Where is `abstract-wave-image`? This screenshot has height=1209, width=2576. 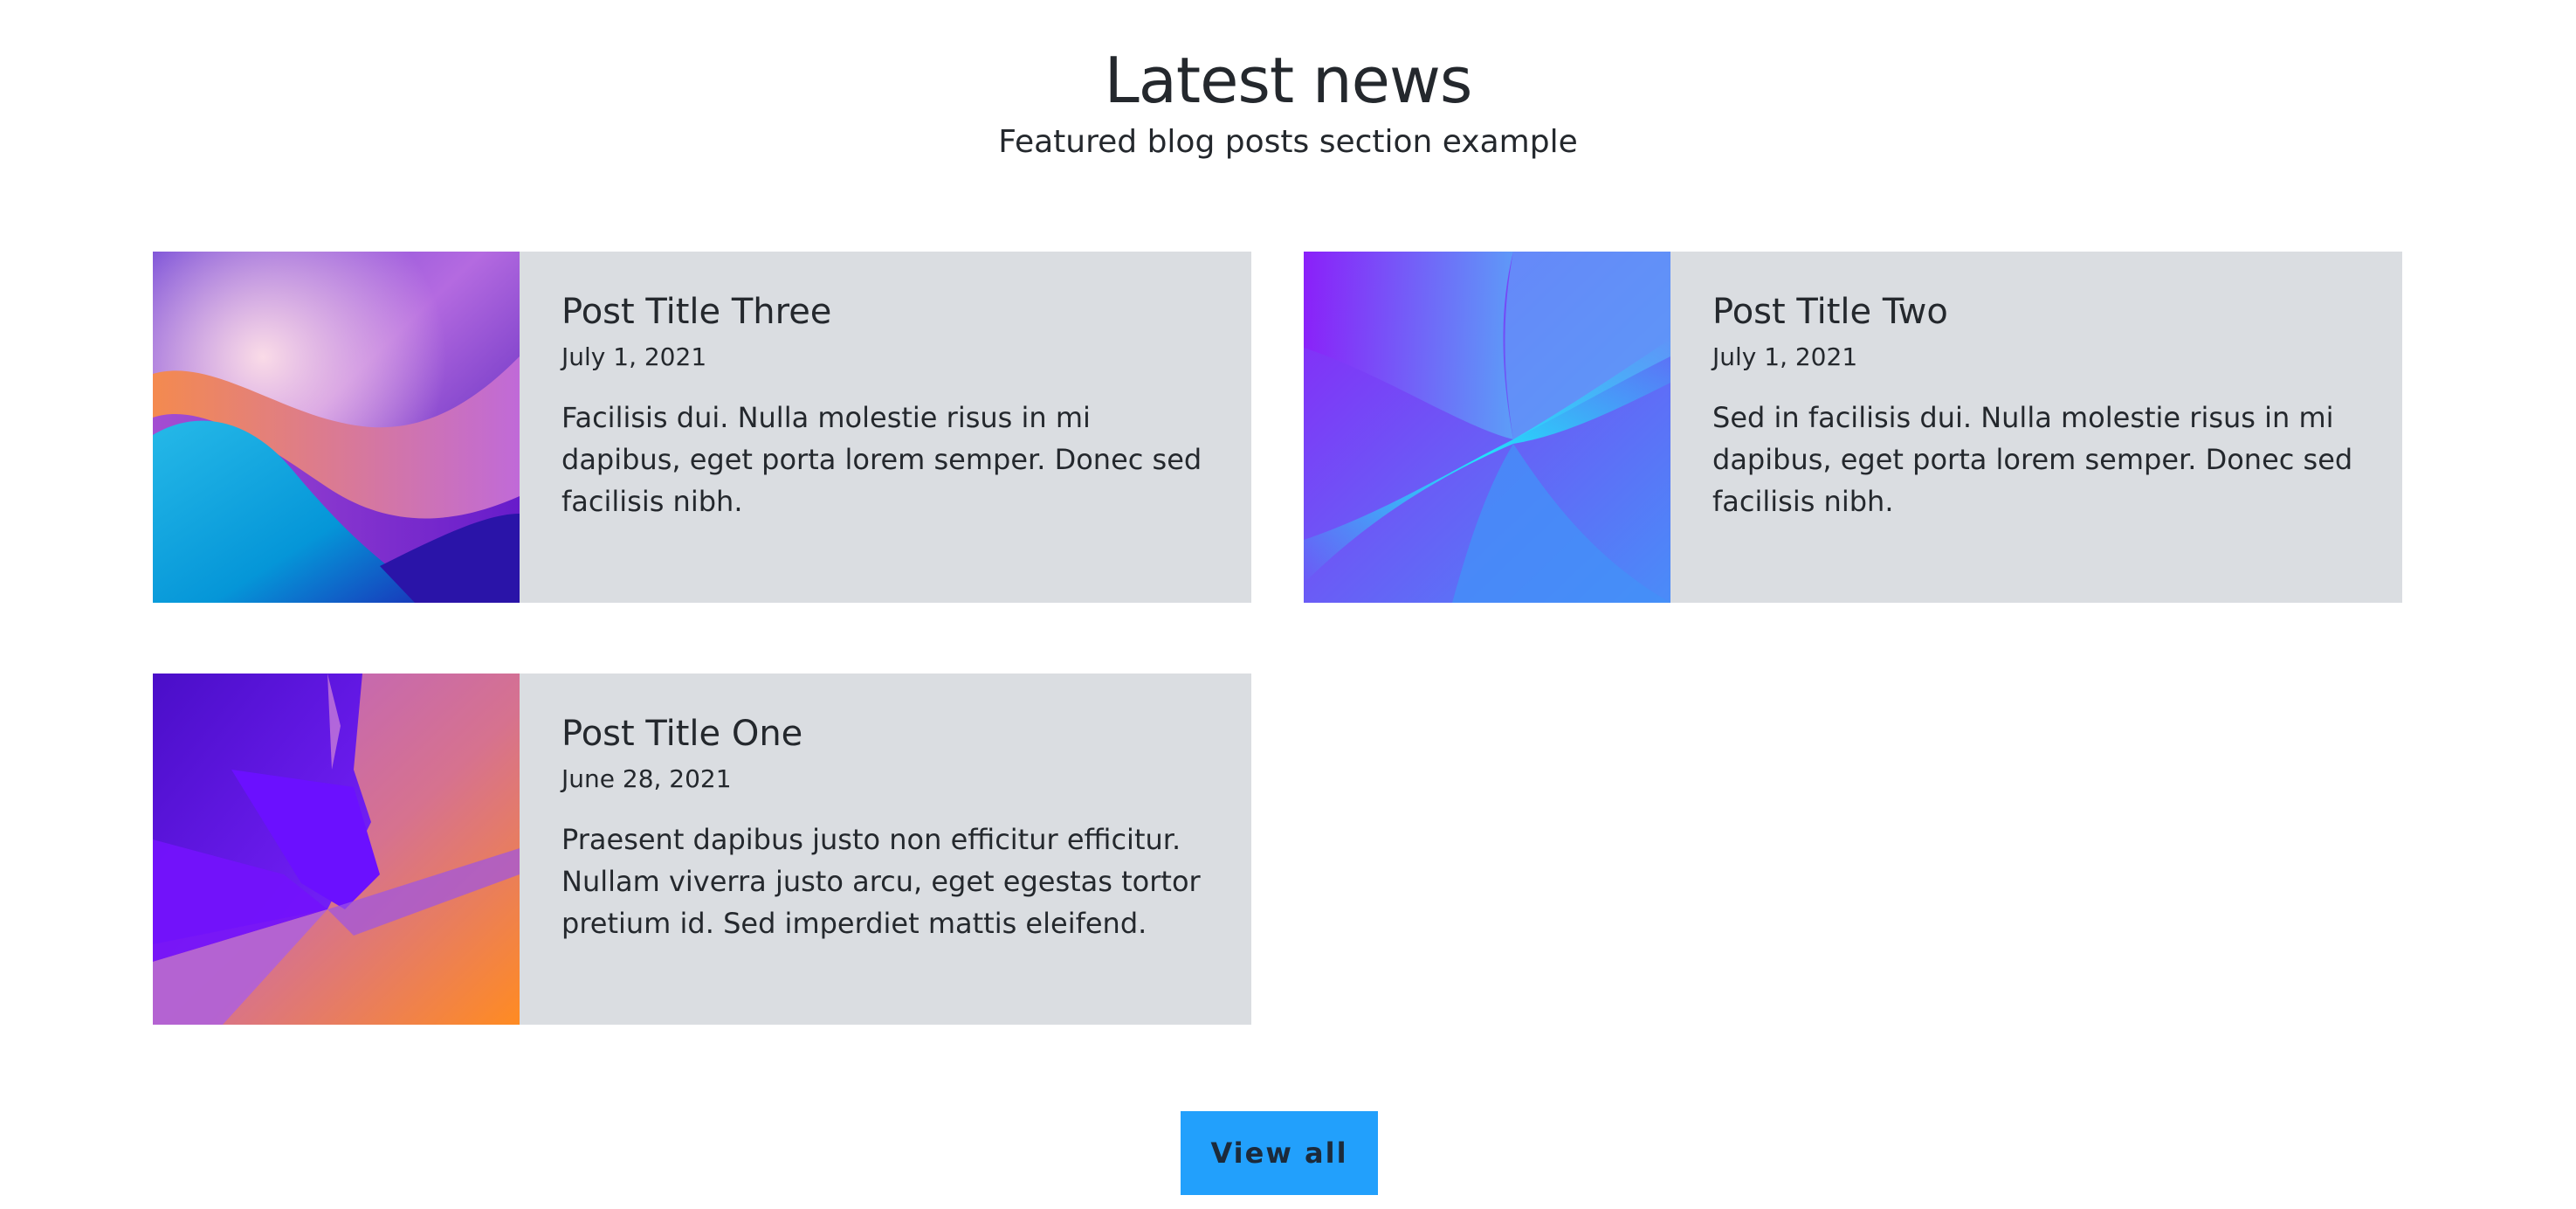 abstract-wave-image is located at coordinates (336, 427).